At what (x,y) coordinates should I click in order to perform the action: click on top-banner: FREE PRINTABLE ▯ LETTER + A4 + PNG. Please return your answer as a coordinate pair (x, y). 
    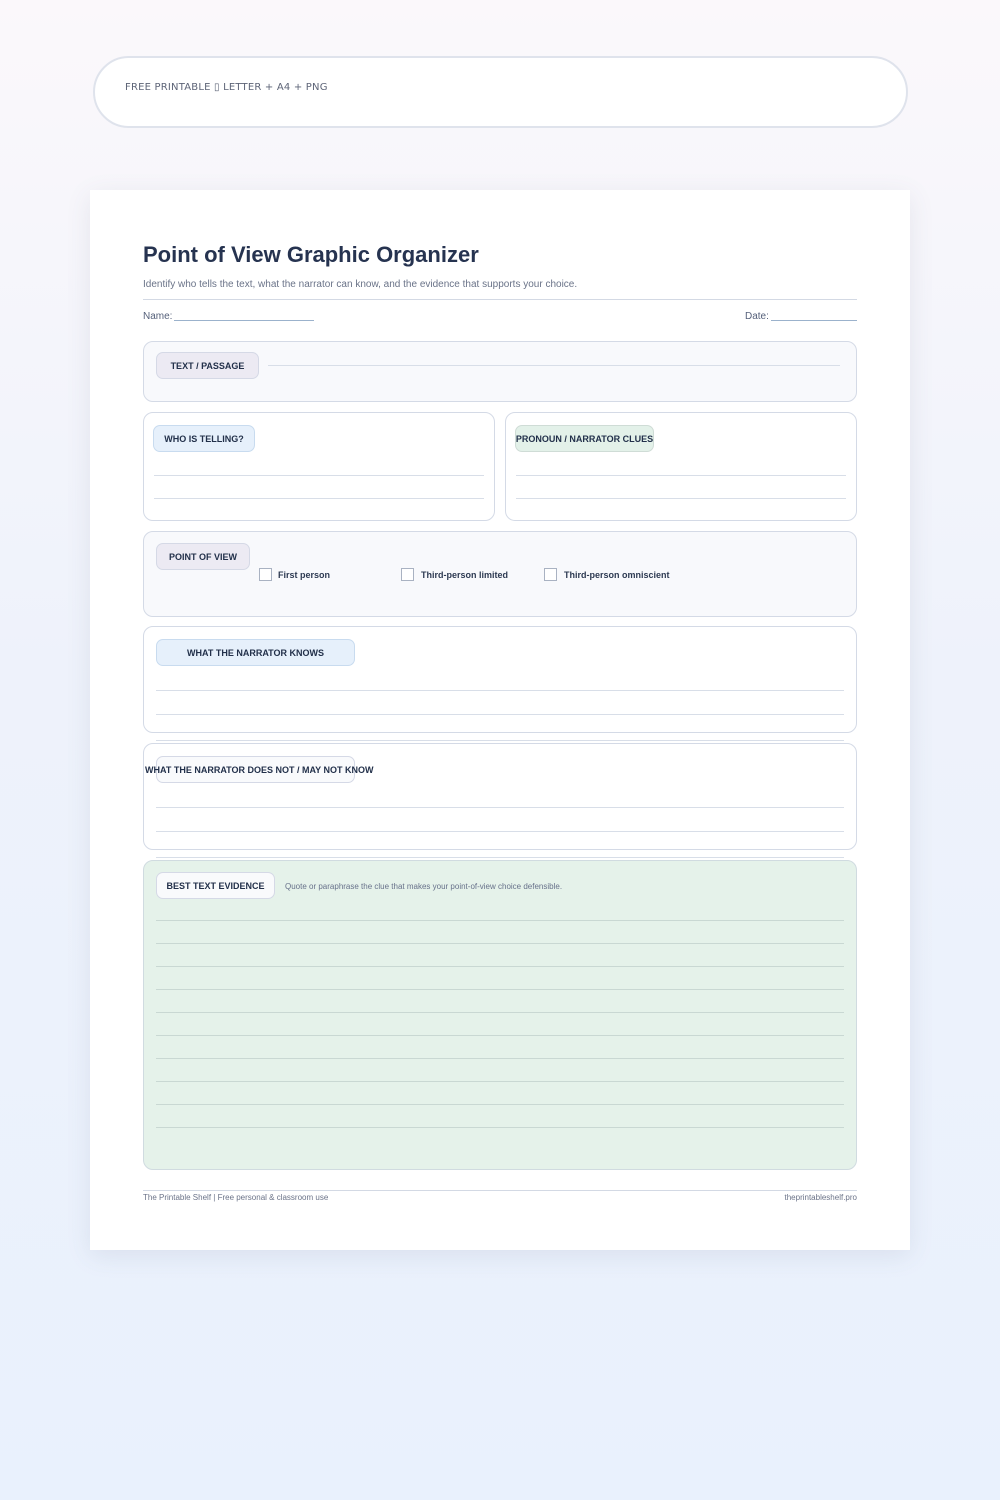
    Looking at the image, I should click on (500, 92).